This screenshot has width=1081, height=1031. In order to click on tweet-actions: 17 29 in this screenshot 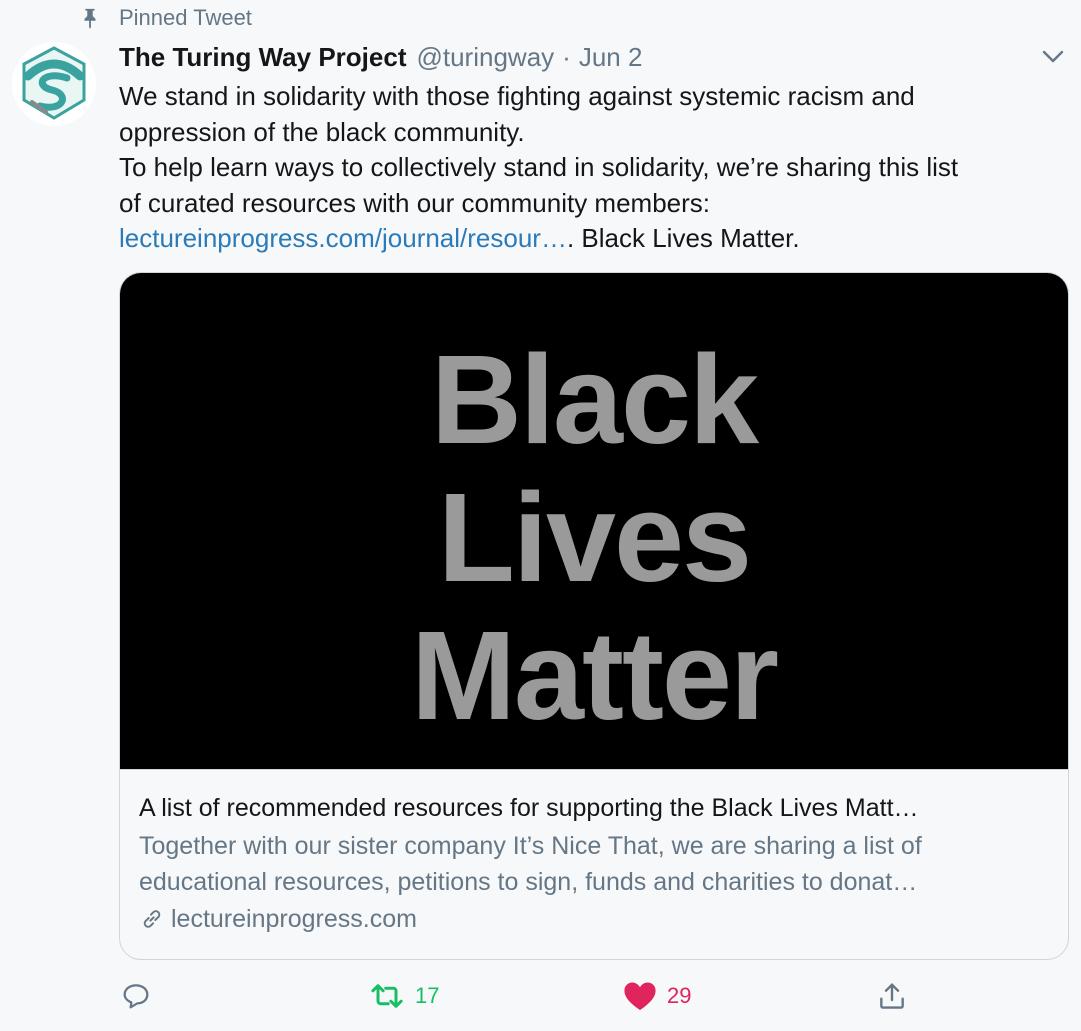, I will do `click(540, 996)`.